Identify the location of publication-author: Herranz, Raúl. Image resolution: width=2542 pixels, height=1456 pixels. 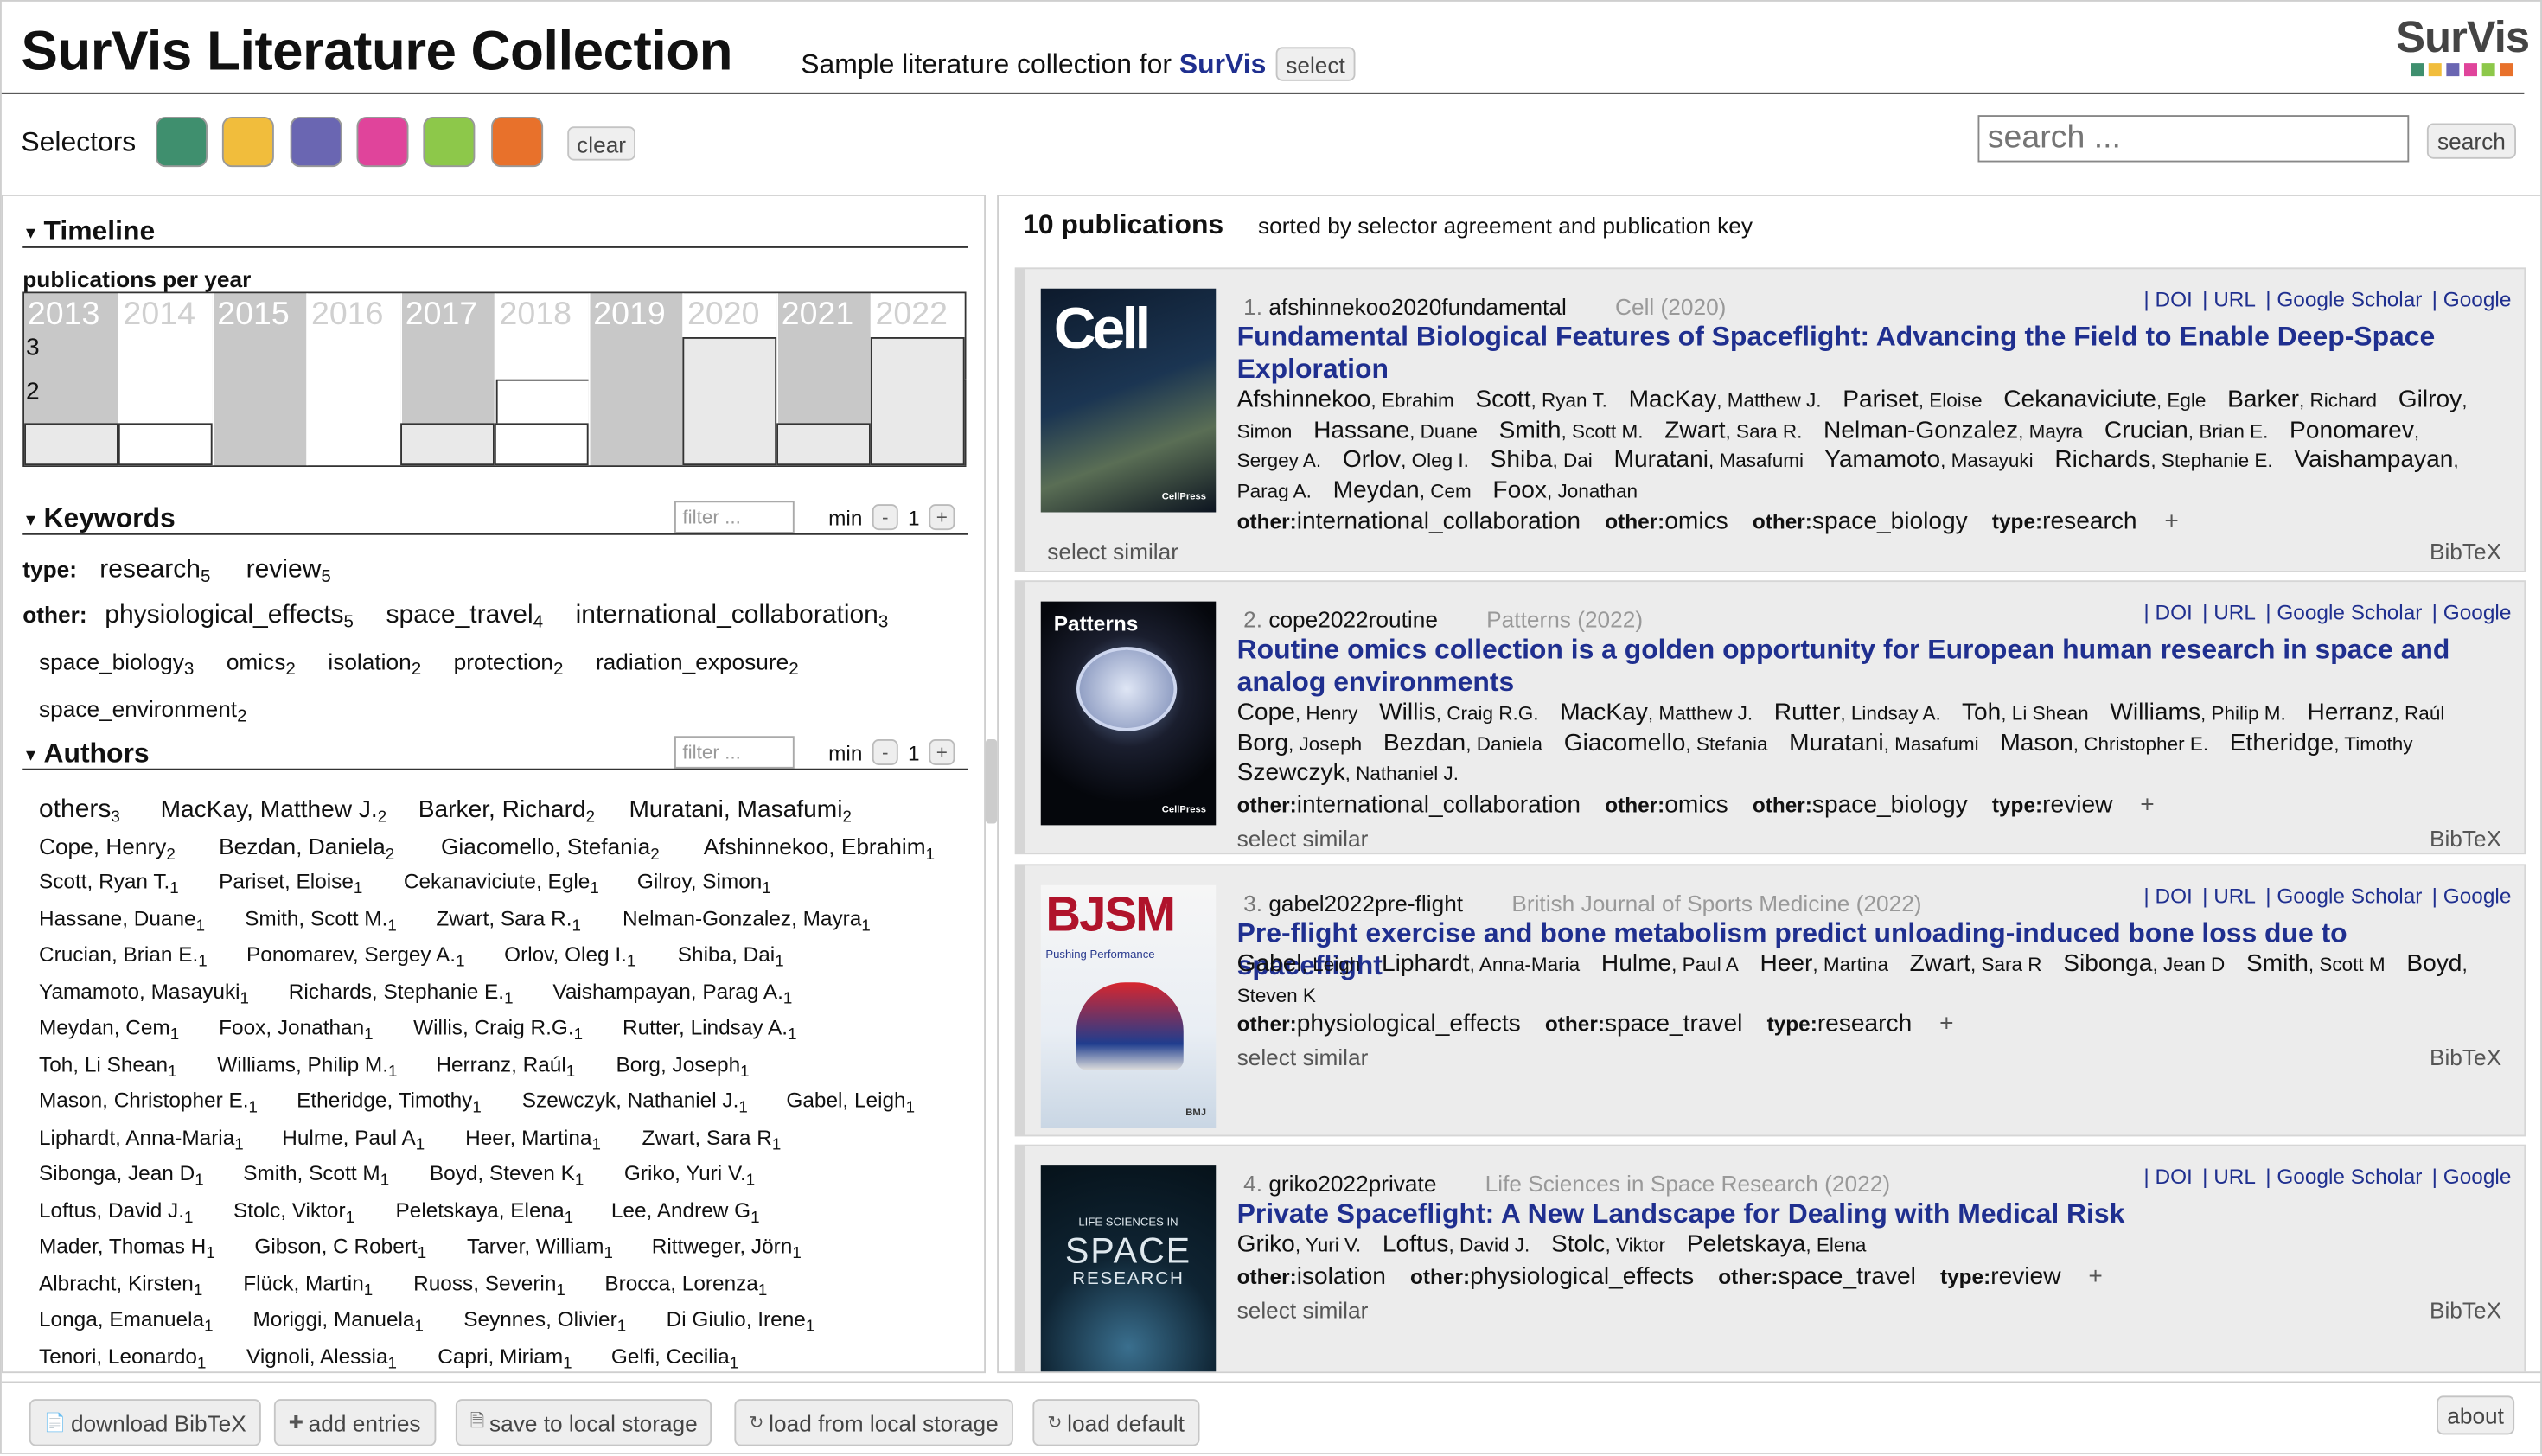
(2376, 713).